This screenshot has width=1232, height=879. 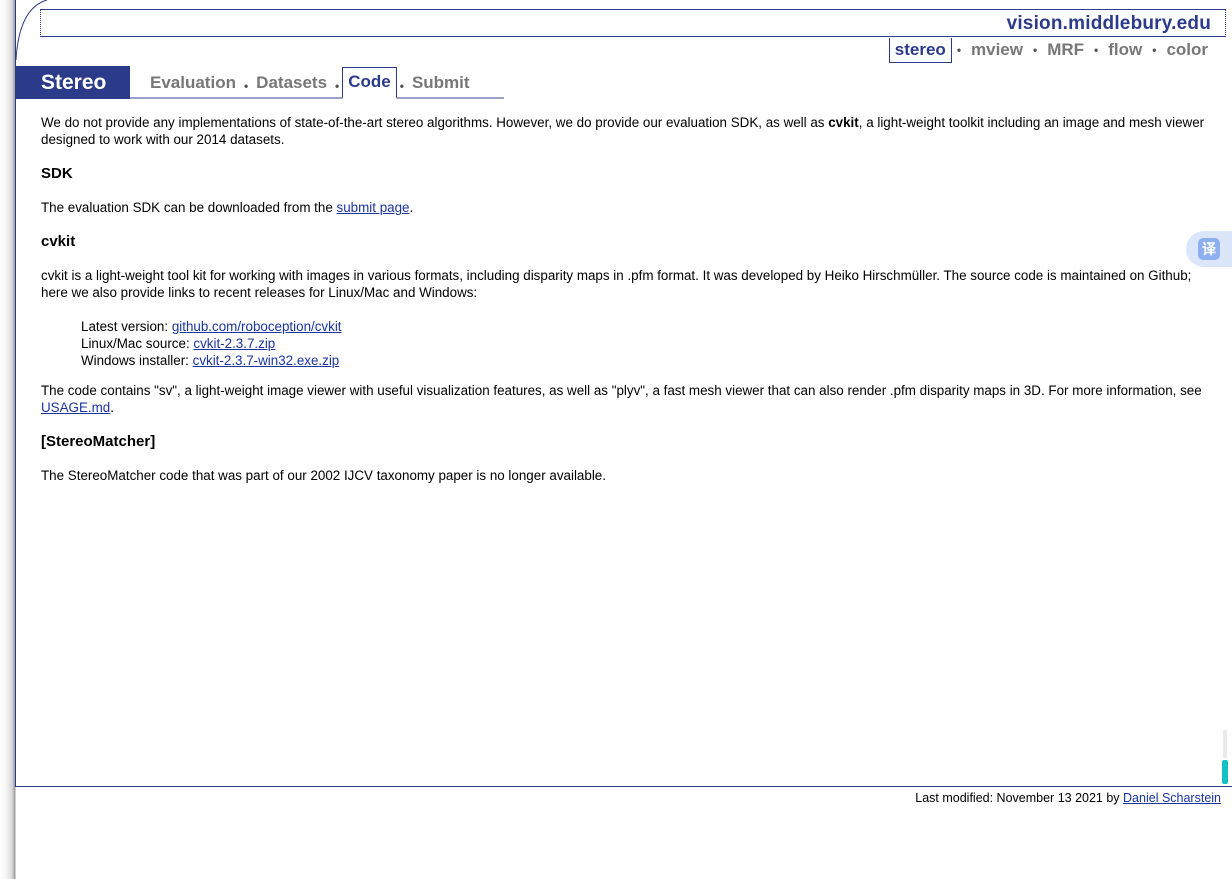 What do you see at coordinates (997, 50) in the screenshot?
I see `site-nav-mview: mview` at bounding box center [997, 50].